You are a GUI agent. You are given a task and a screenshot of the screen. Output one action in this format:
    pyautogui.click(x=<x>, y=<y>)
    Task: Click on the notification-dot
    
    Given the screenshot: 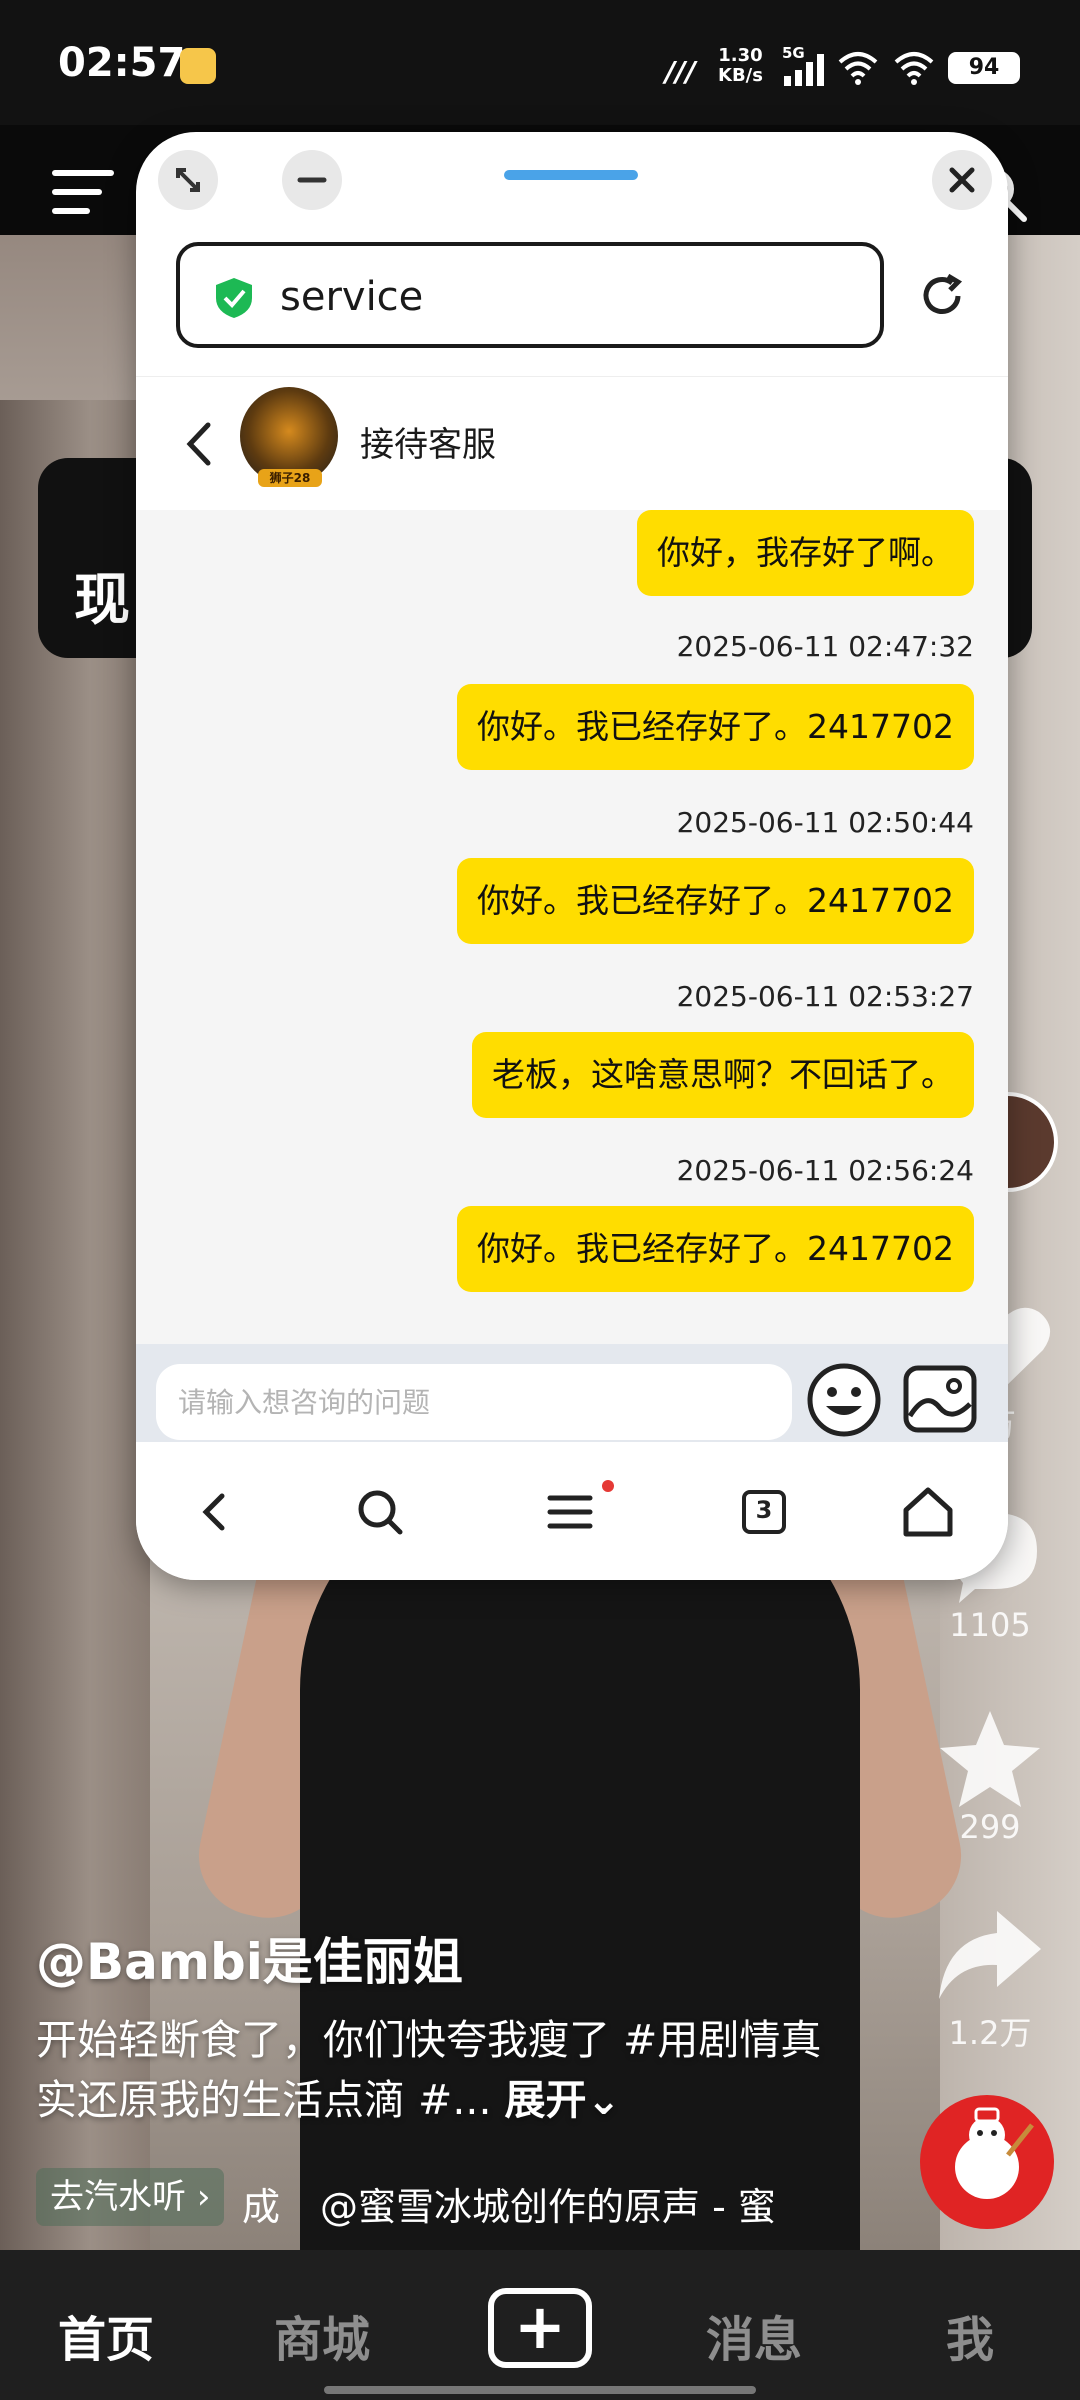 What is the action you would take?
    pyautogui.click(x=608, y=1486)
    